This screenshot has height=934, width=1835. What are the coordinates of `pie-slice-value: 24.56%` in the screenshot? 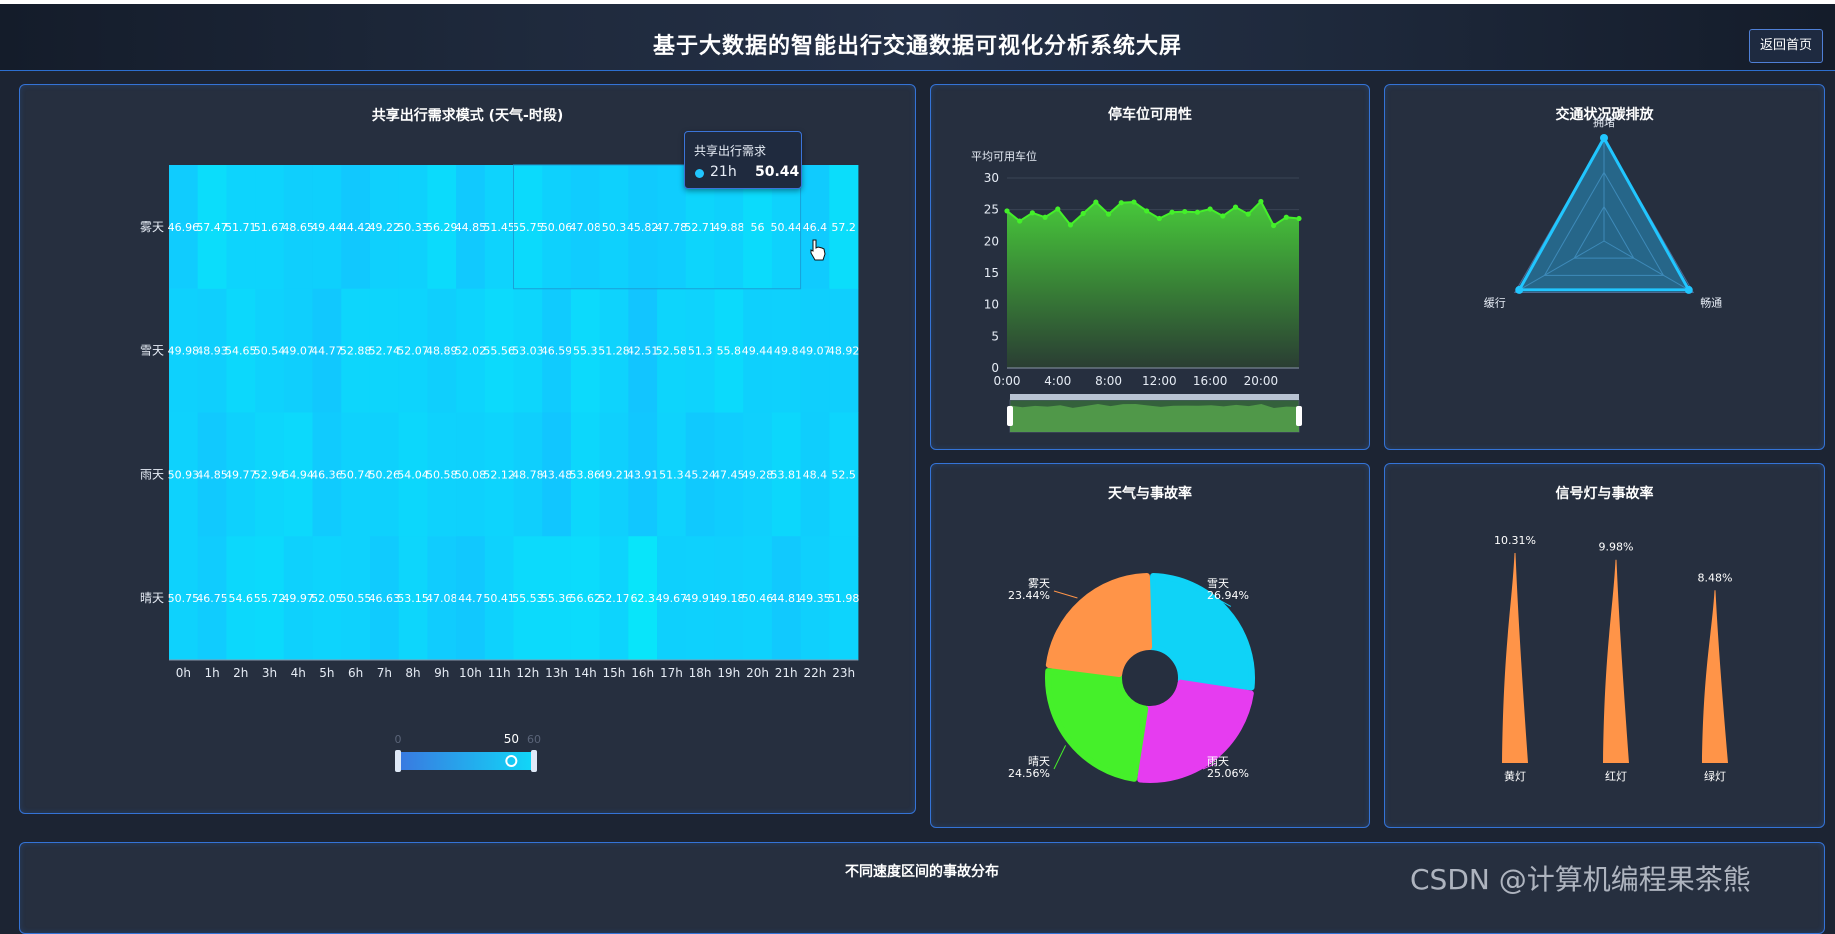 It's located at (1029, 773).